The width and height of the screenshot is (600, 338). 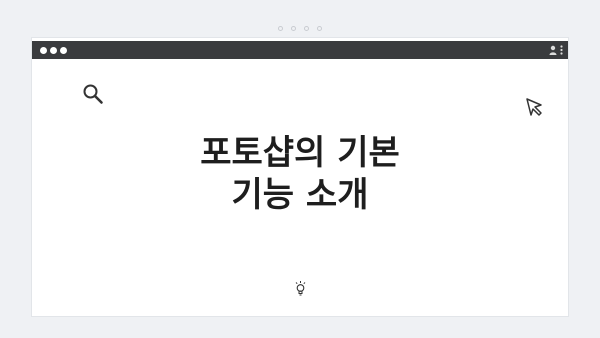 I want to click on lightbulb-icon, so click(x=300, y=288).